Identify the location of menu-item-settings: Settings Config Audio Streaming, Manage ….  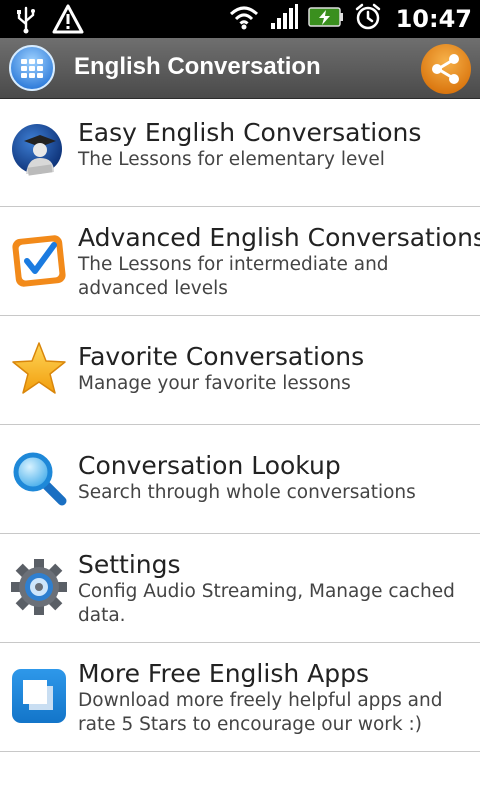
(240, 588).